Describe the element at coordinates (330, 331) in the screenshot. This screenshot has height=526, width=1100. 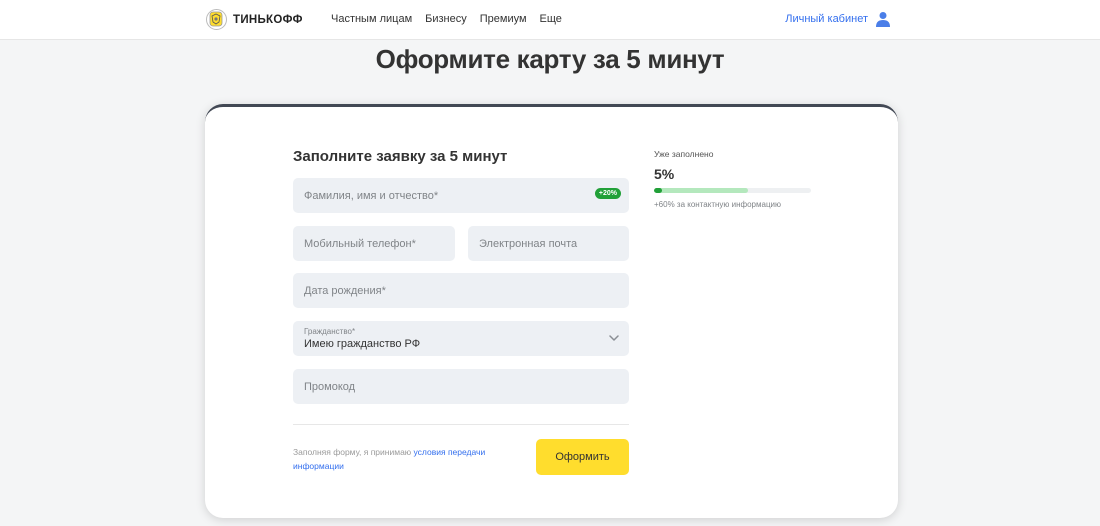
I see `citizenship-label: Гражданство*` at that location.